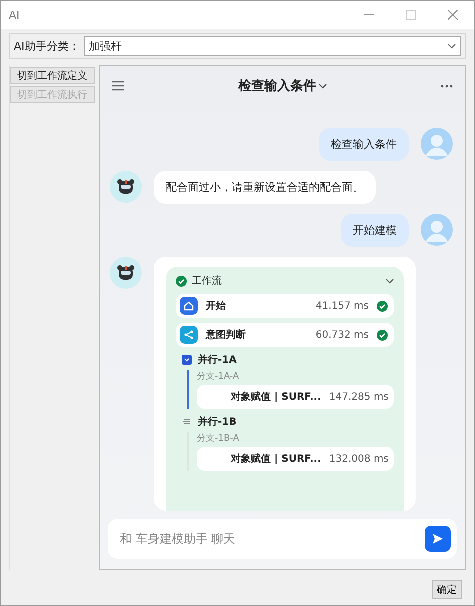  Describe the element at coordinates (52, 75) in the screenshot. I see `mode-button: 切到工作流定义` at that location.